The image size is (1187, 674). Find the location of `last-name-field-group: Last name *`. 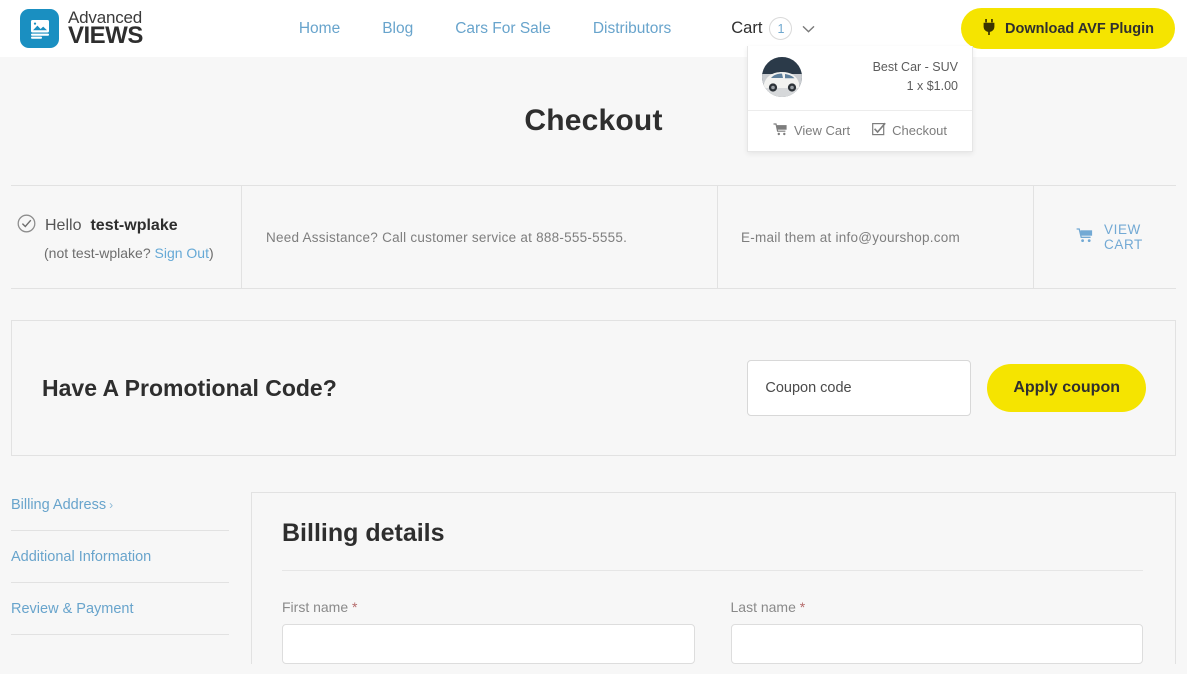

last-name-field-group: Last name * is located at coordinates (937, 631).